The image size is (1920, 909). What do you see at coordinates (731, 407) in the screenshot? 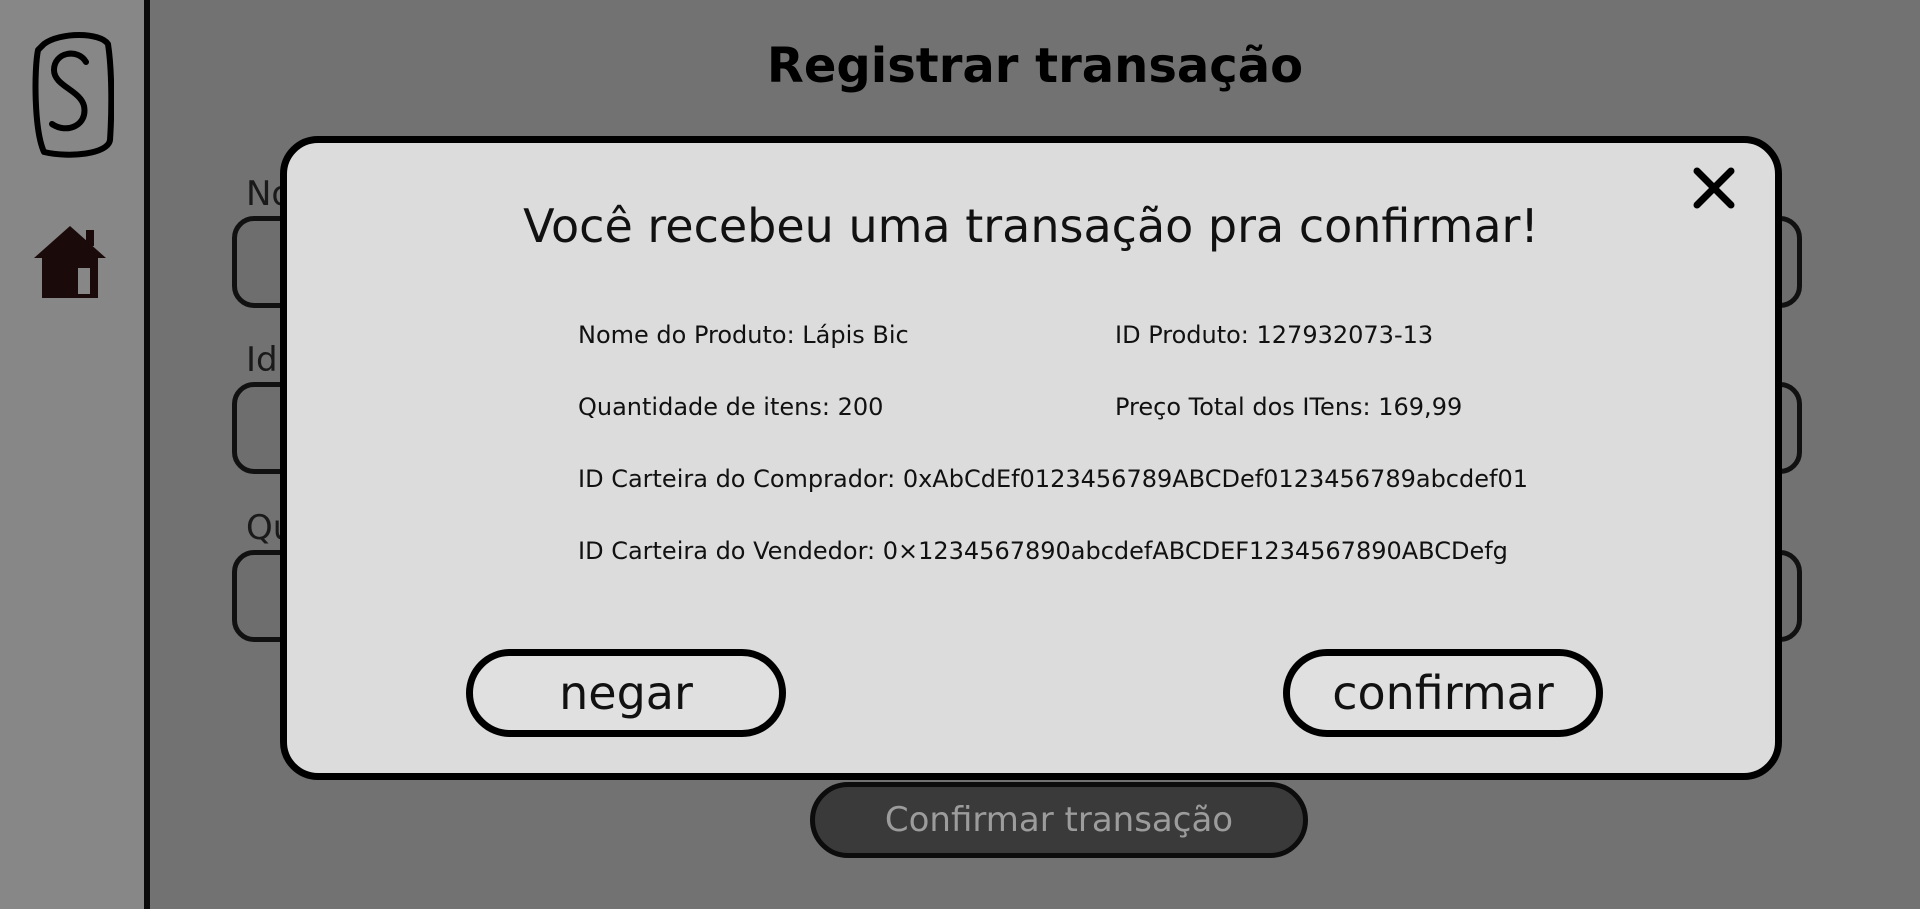
I see `quantity-detail: Quantidade de itens: 200` at bounding box center [731, 407].